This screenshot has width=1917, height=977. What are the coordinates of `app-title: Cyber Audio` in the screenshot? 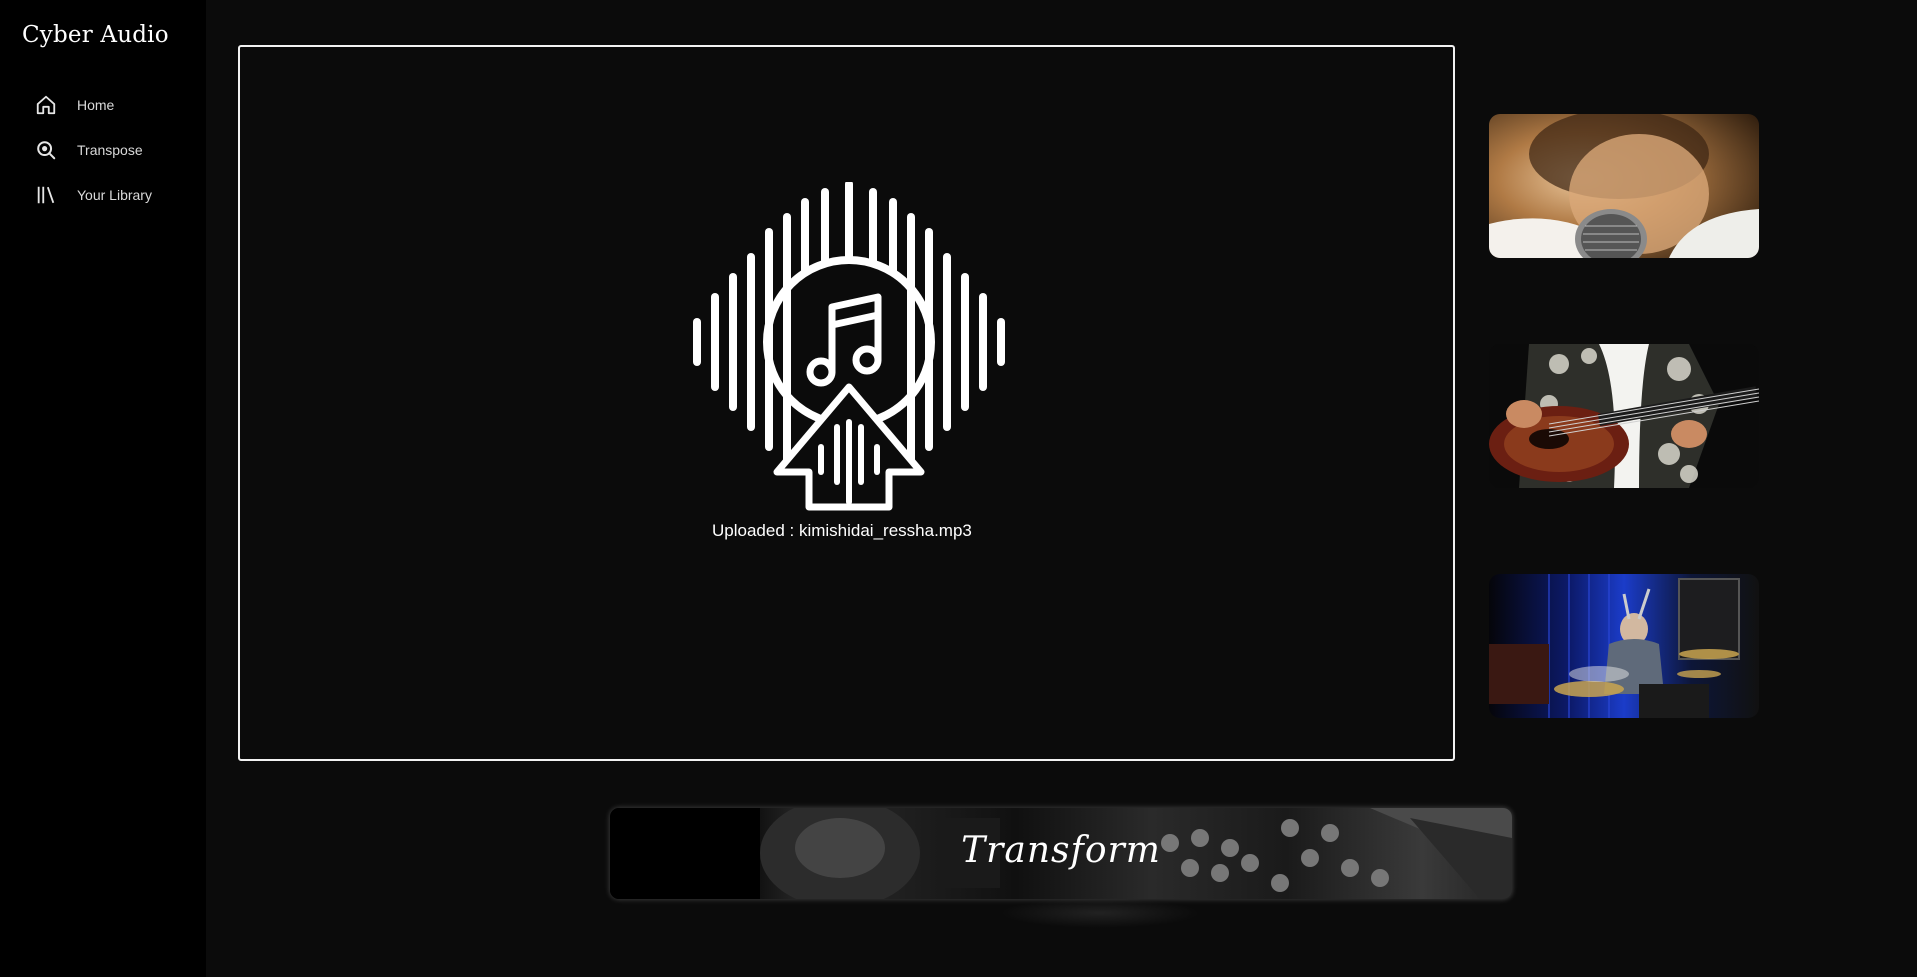 It's located at (95, 35).